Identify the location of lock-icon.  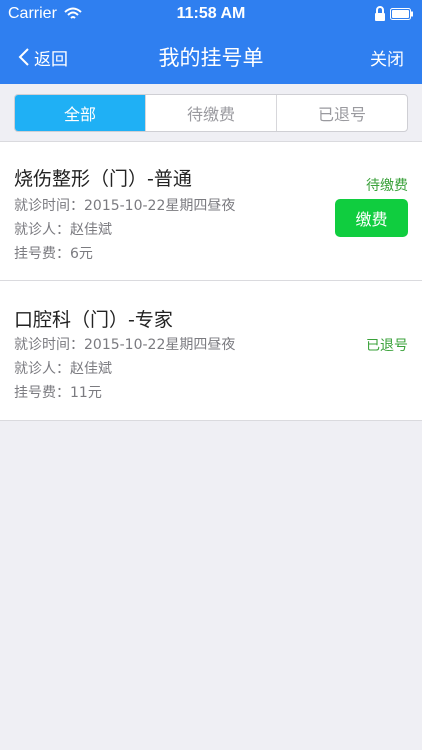
(380, 13).